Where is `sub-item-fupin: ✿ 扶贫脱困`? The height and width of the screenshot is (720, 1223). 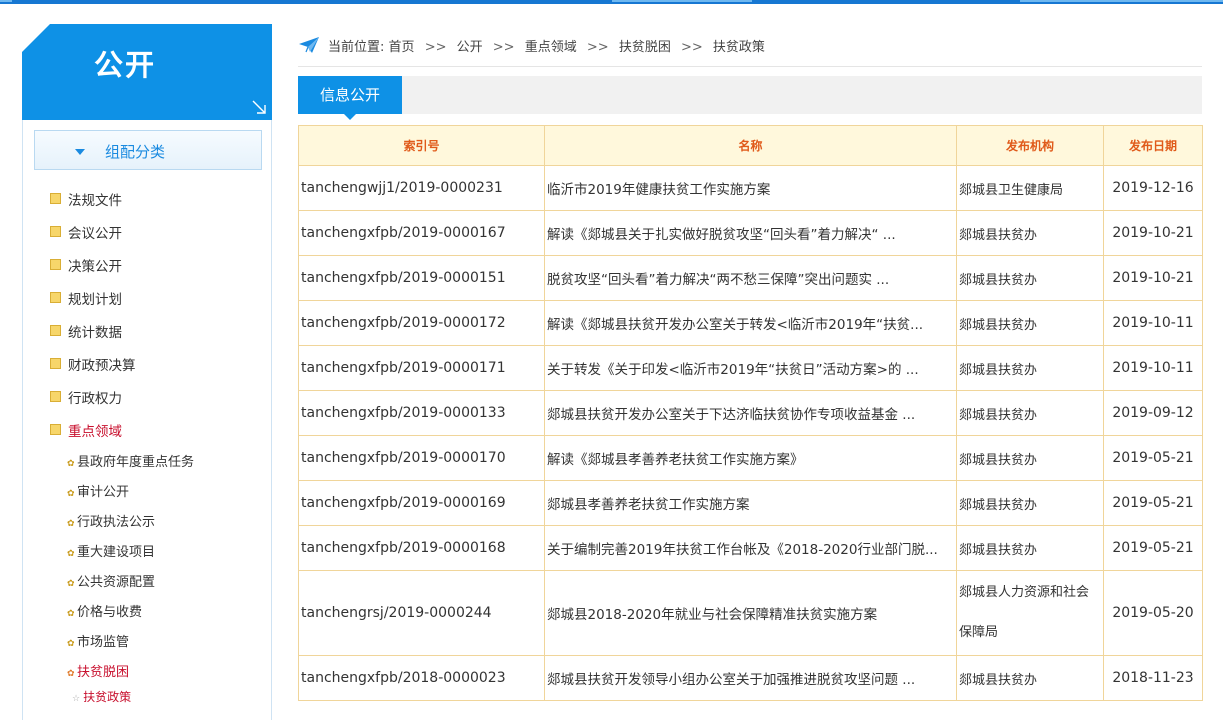
sub-item-fupin: ✿ 扶贫脱困 is located at coordinates (98, 670).